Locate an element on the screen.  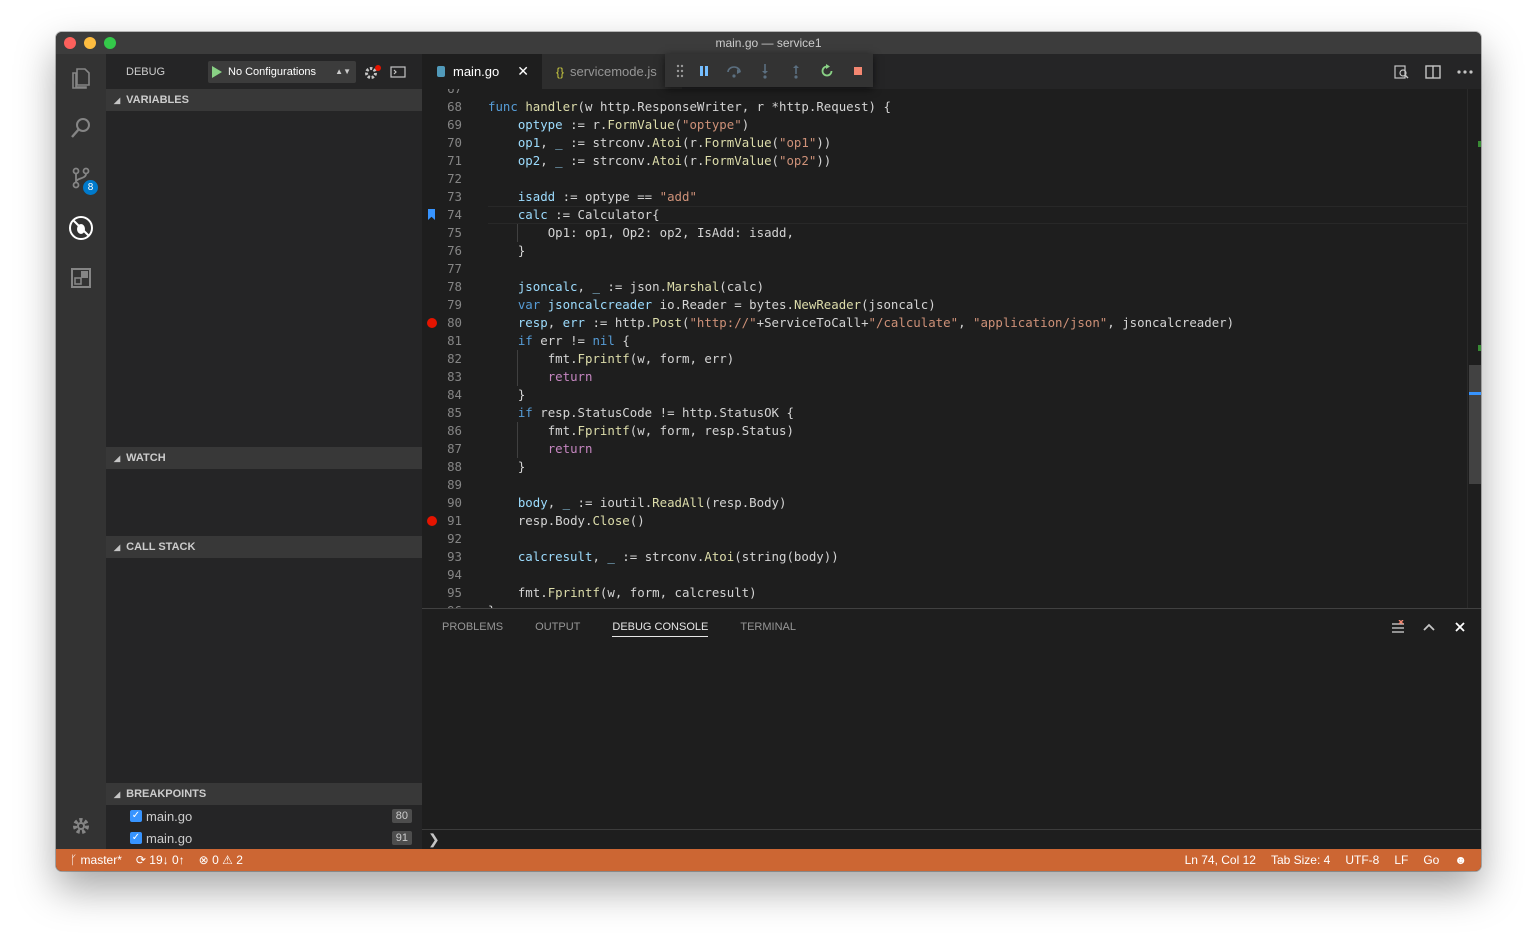
tab-terminal: TERMINAL is located at coordinates (768, 627).